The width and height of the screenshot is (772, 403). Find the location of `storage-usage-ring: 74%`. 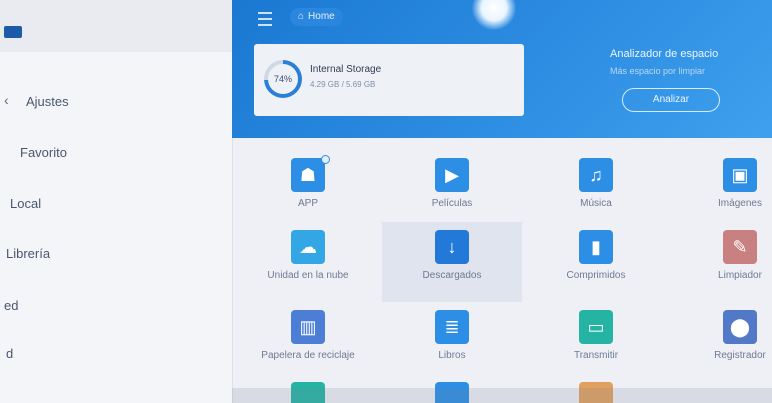

storage-usage-ring: 74% is located at coordinates (283, 79).